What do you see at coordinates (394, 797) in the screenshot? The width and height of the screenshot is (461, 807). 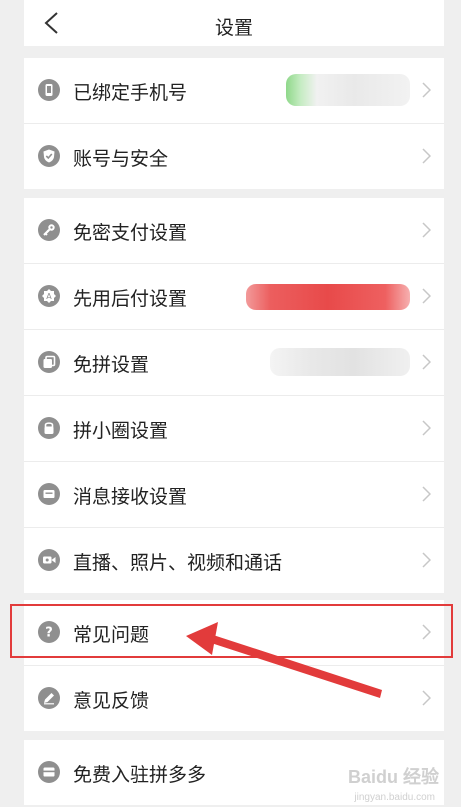 I see `watermark-url: jingyan.baidu.com` at bounding box center [394, 797].